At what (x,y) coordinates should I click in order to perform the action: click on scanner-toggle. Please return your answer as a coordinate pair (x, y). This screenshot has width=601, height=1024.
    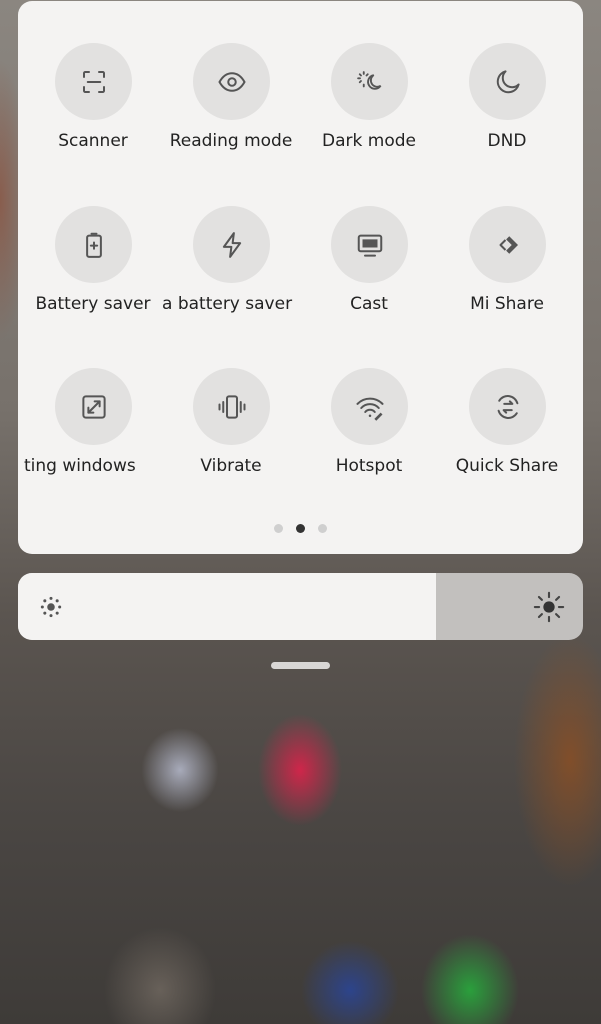
    Looking at the image, I should click on (93, 81).